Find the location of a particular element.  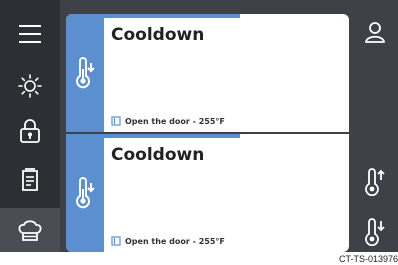

lock-icon is located at coordinates (30, 131).